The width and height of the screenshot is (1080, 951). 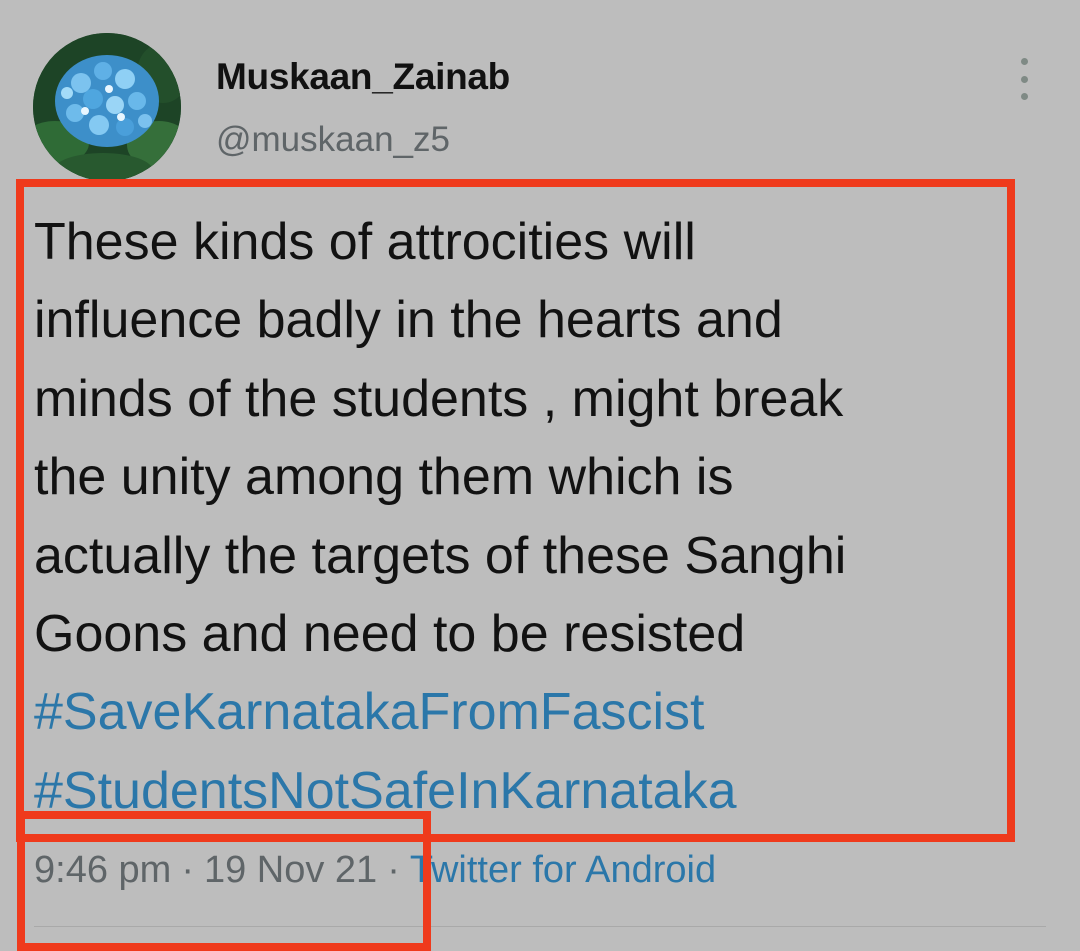 What do you see at coordinates (439, 398) in the screenshot?
I see `tweet-text-line: minds of the students , might break` at bounding box center [439, 398].